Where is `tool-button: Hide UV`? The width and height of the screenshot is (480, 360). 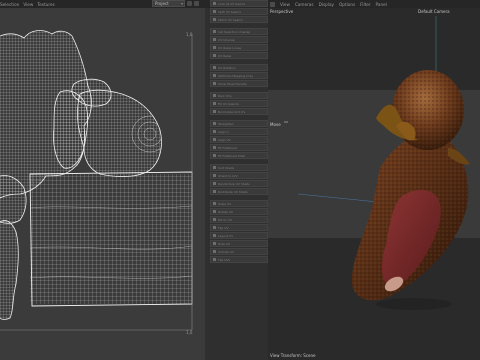 tool-button: Hide UV is located at coordinates (239, 243).